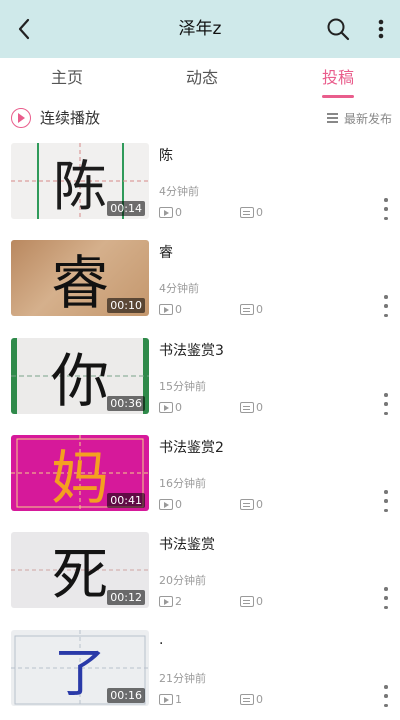 The image size is (400, 720). Describe the element at coordinates (126, 208) in the screenshot. I see `video-duration: 00:14` at that location.